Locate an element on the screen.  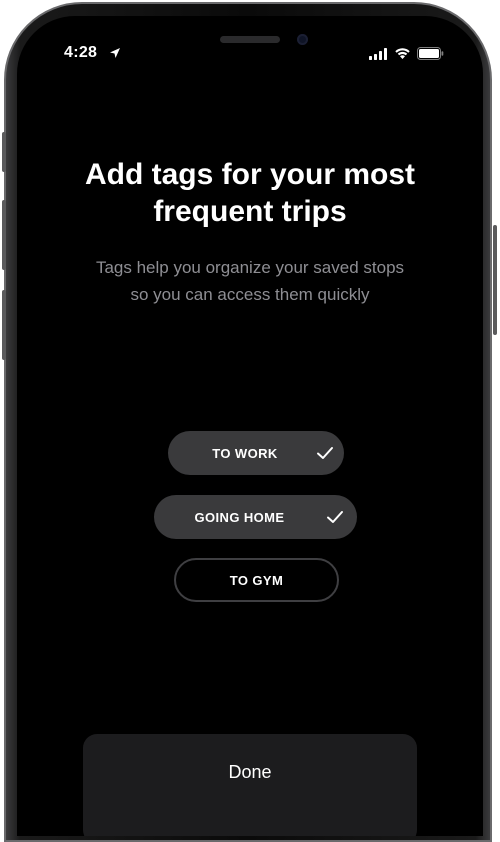
done-button: Done is located at coordinates (250, 785).